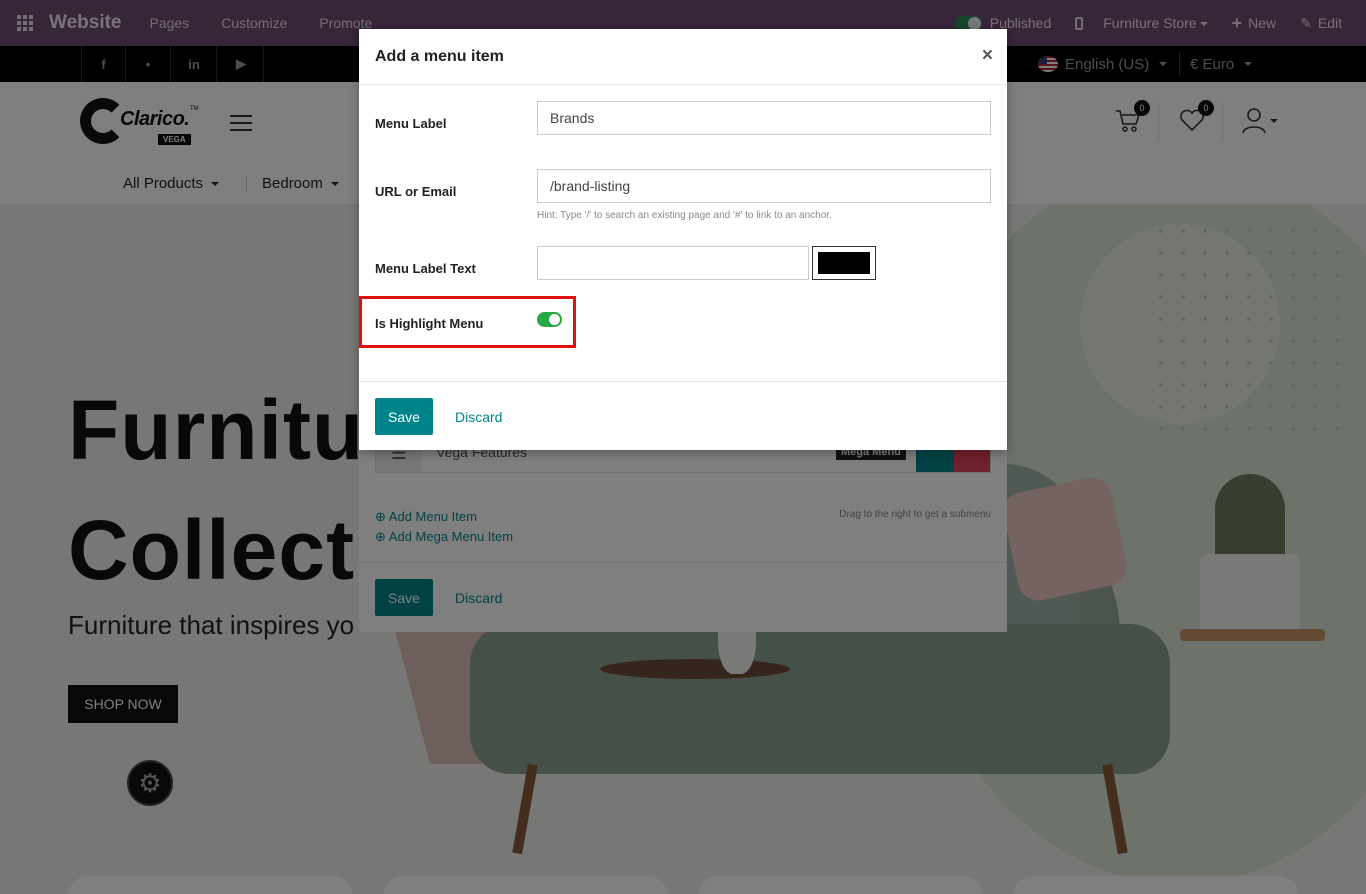 The height and width of the screenshot is (894, 1366). I want to click on highlight-menu-toggle, so click(549, 319).